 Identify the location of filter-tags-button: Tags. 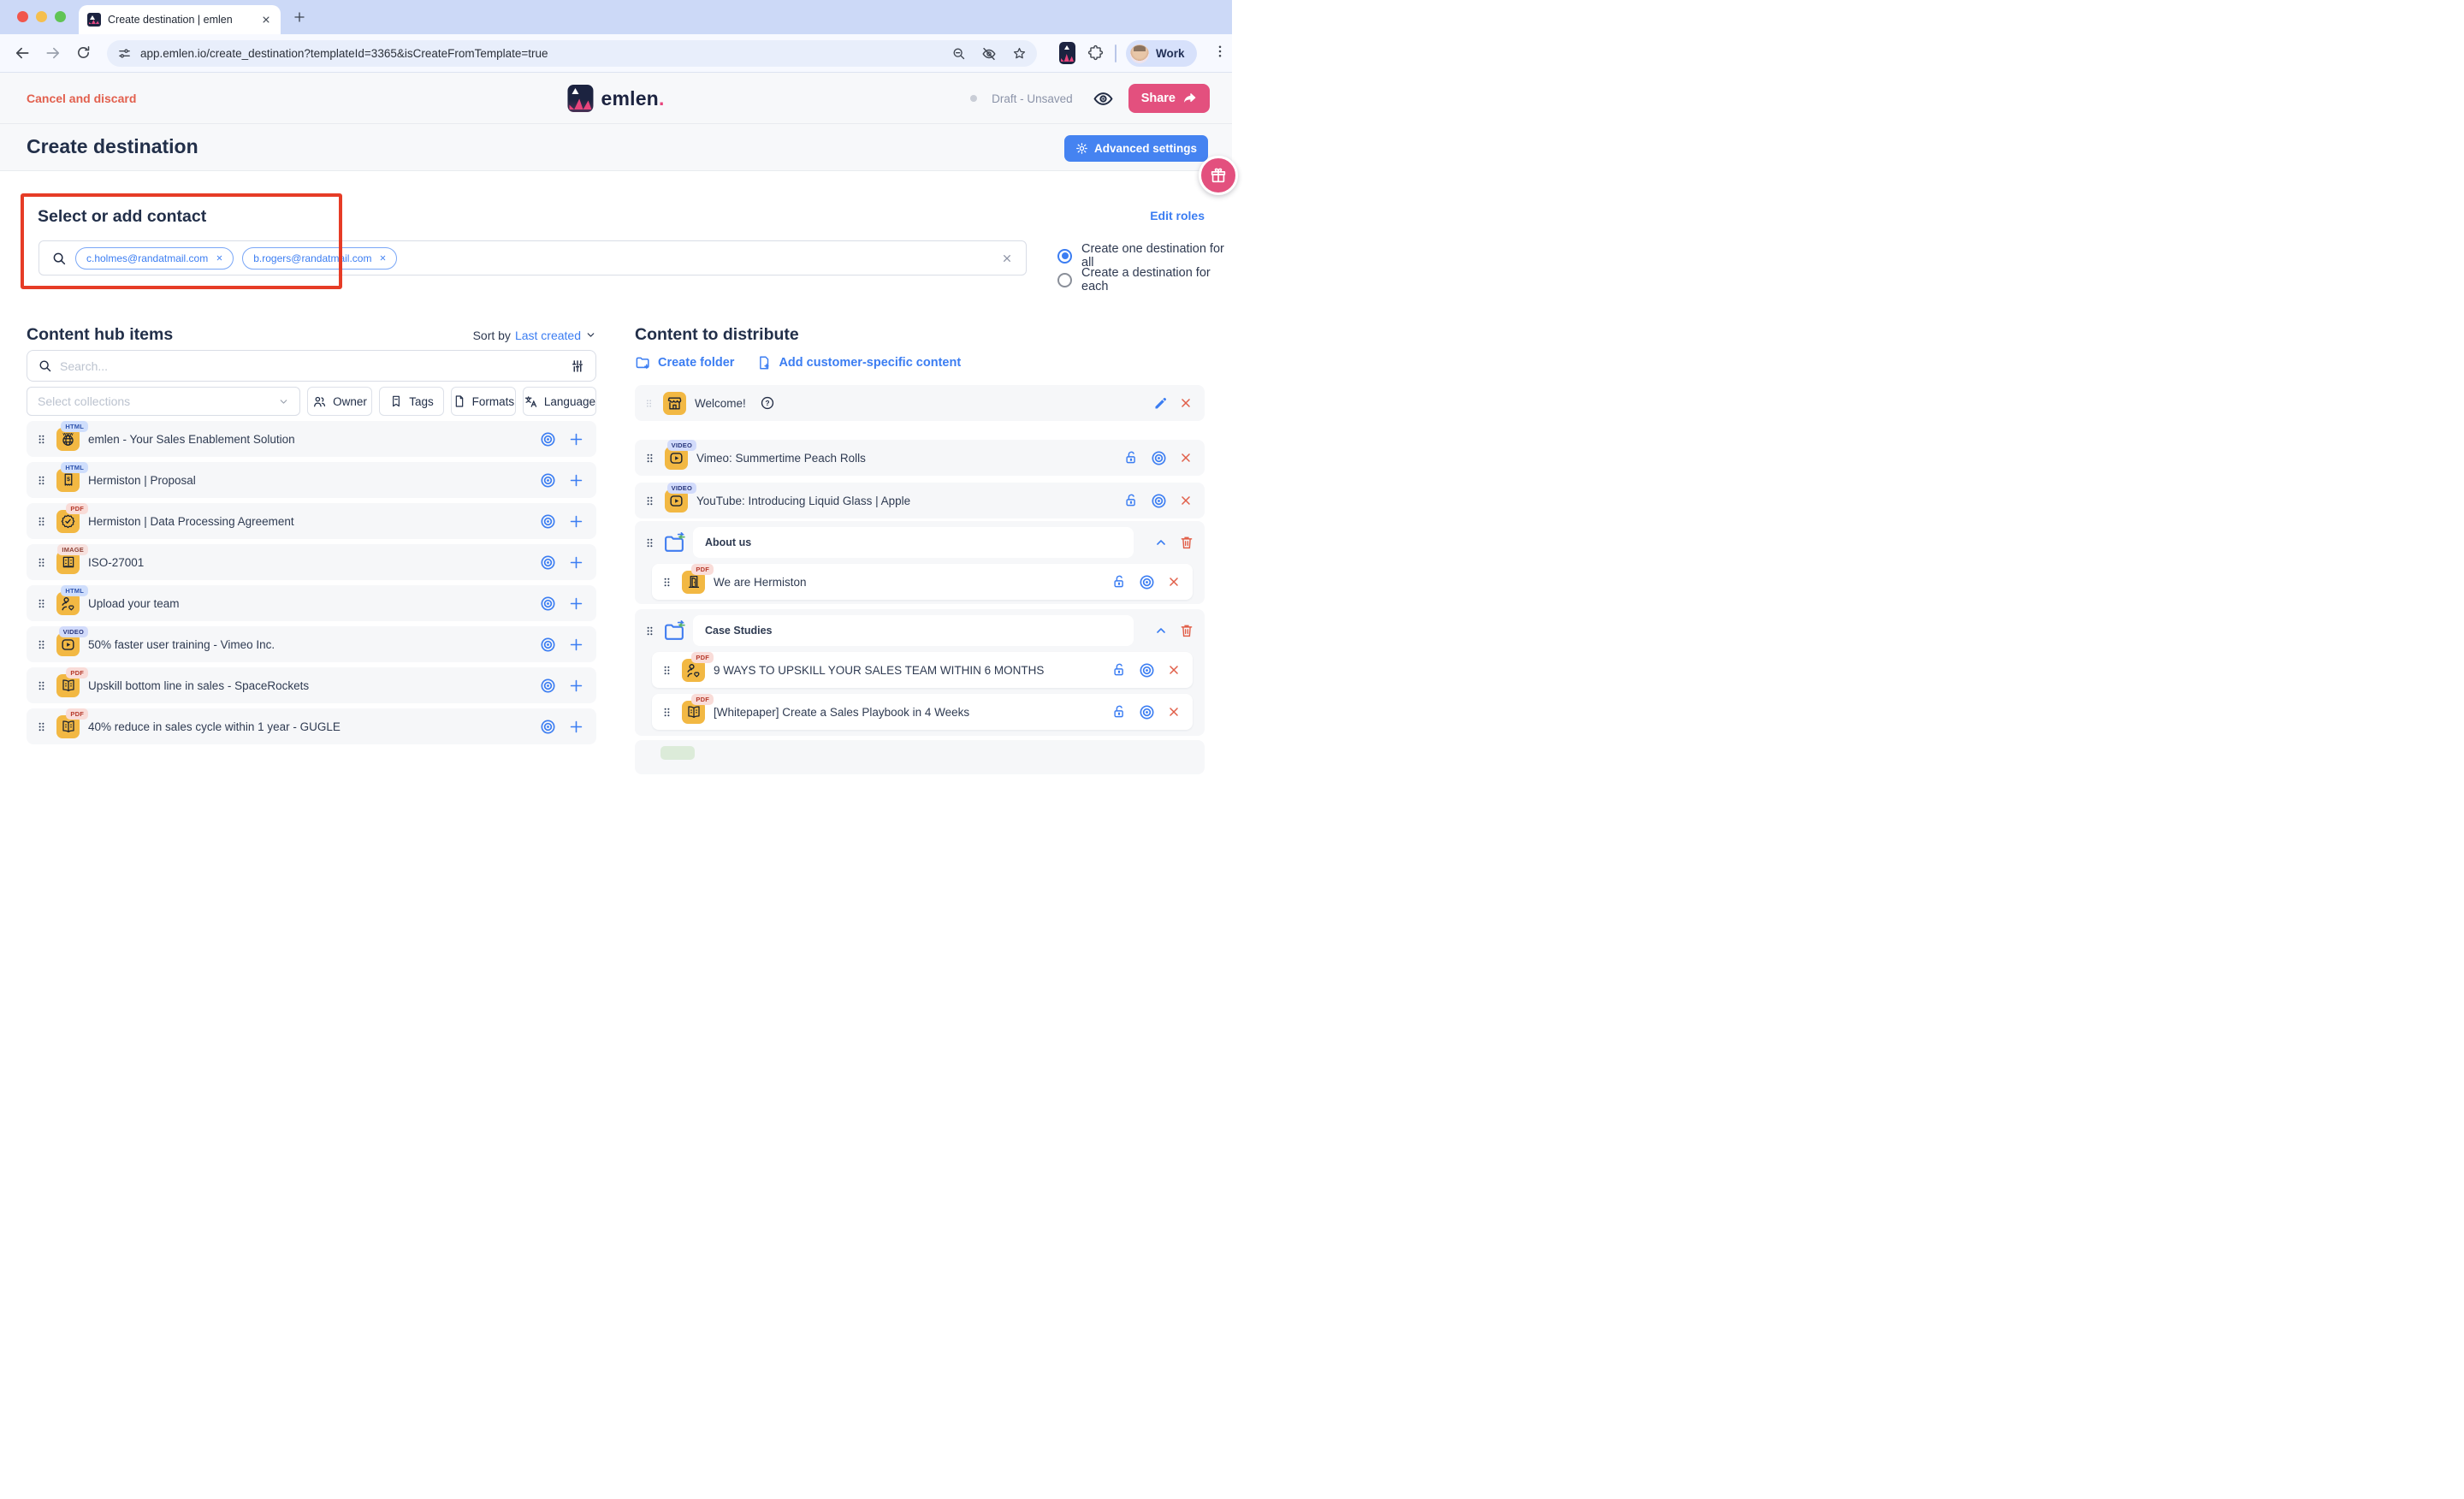
(411, 401).